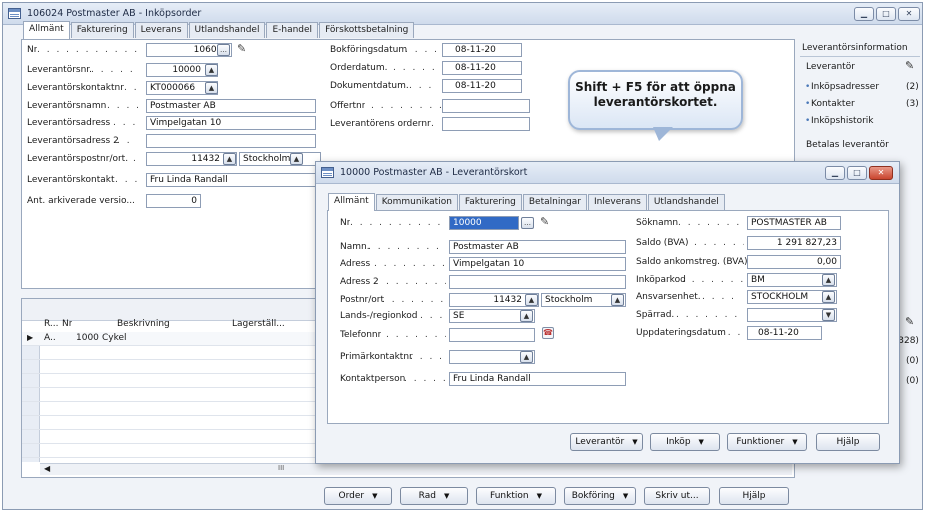 Image resolution: width=925 pixels, height=513 pixels. I want to click on field-label-vendor-address: Leverantörsadress, so click(69, 123).